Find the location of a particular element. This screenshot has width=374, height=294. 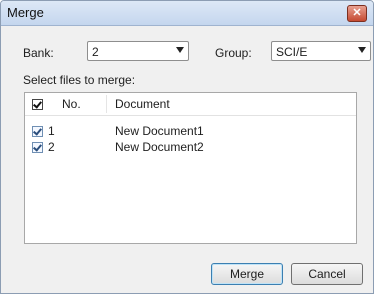

group-select: SCI/E is located at coordinates (321, 51).